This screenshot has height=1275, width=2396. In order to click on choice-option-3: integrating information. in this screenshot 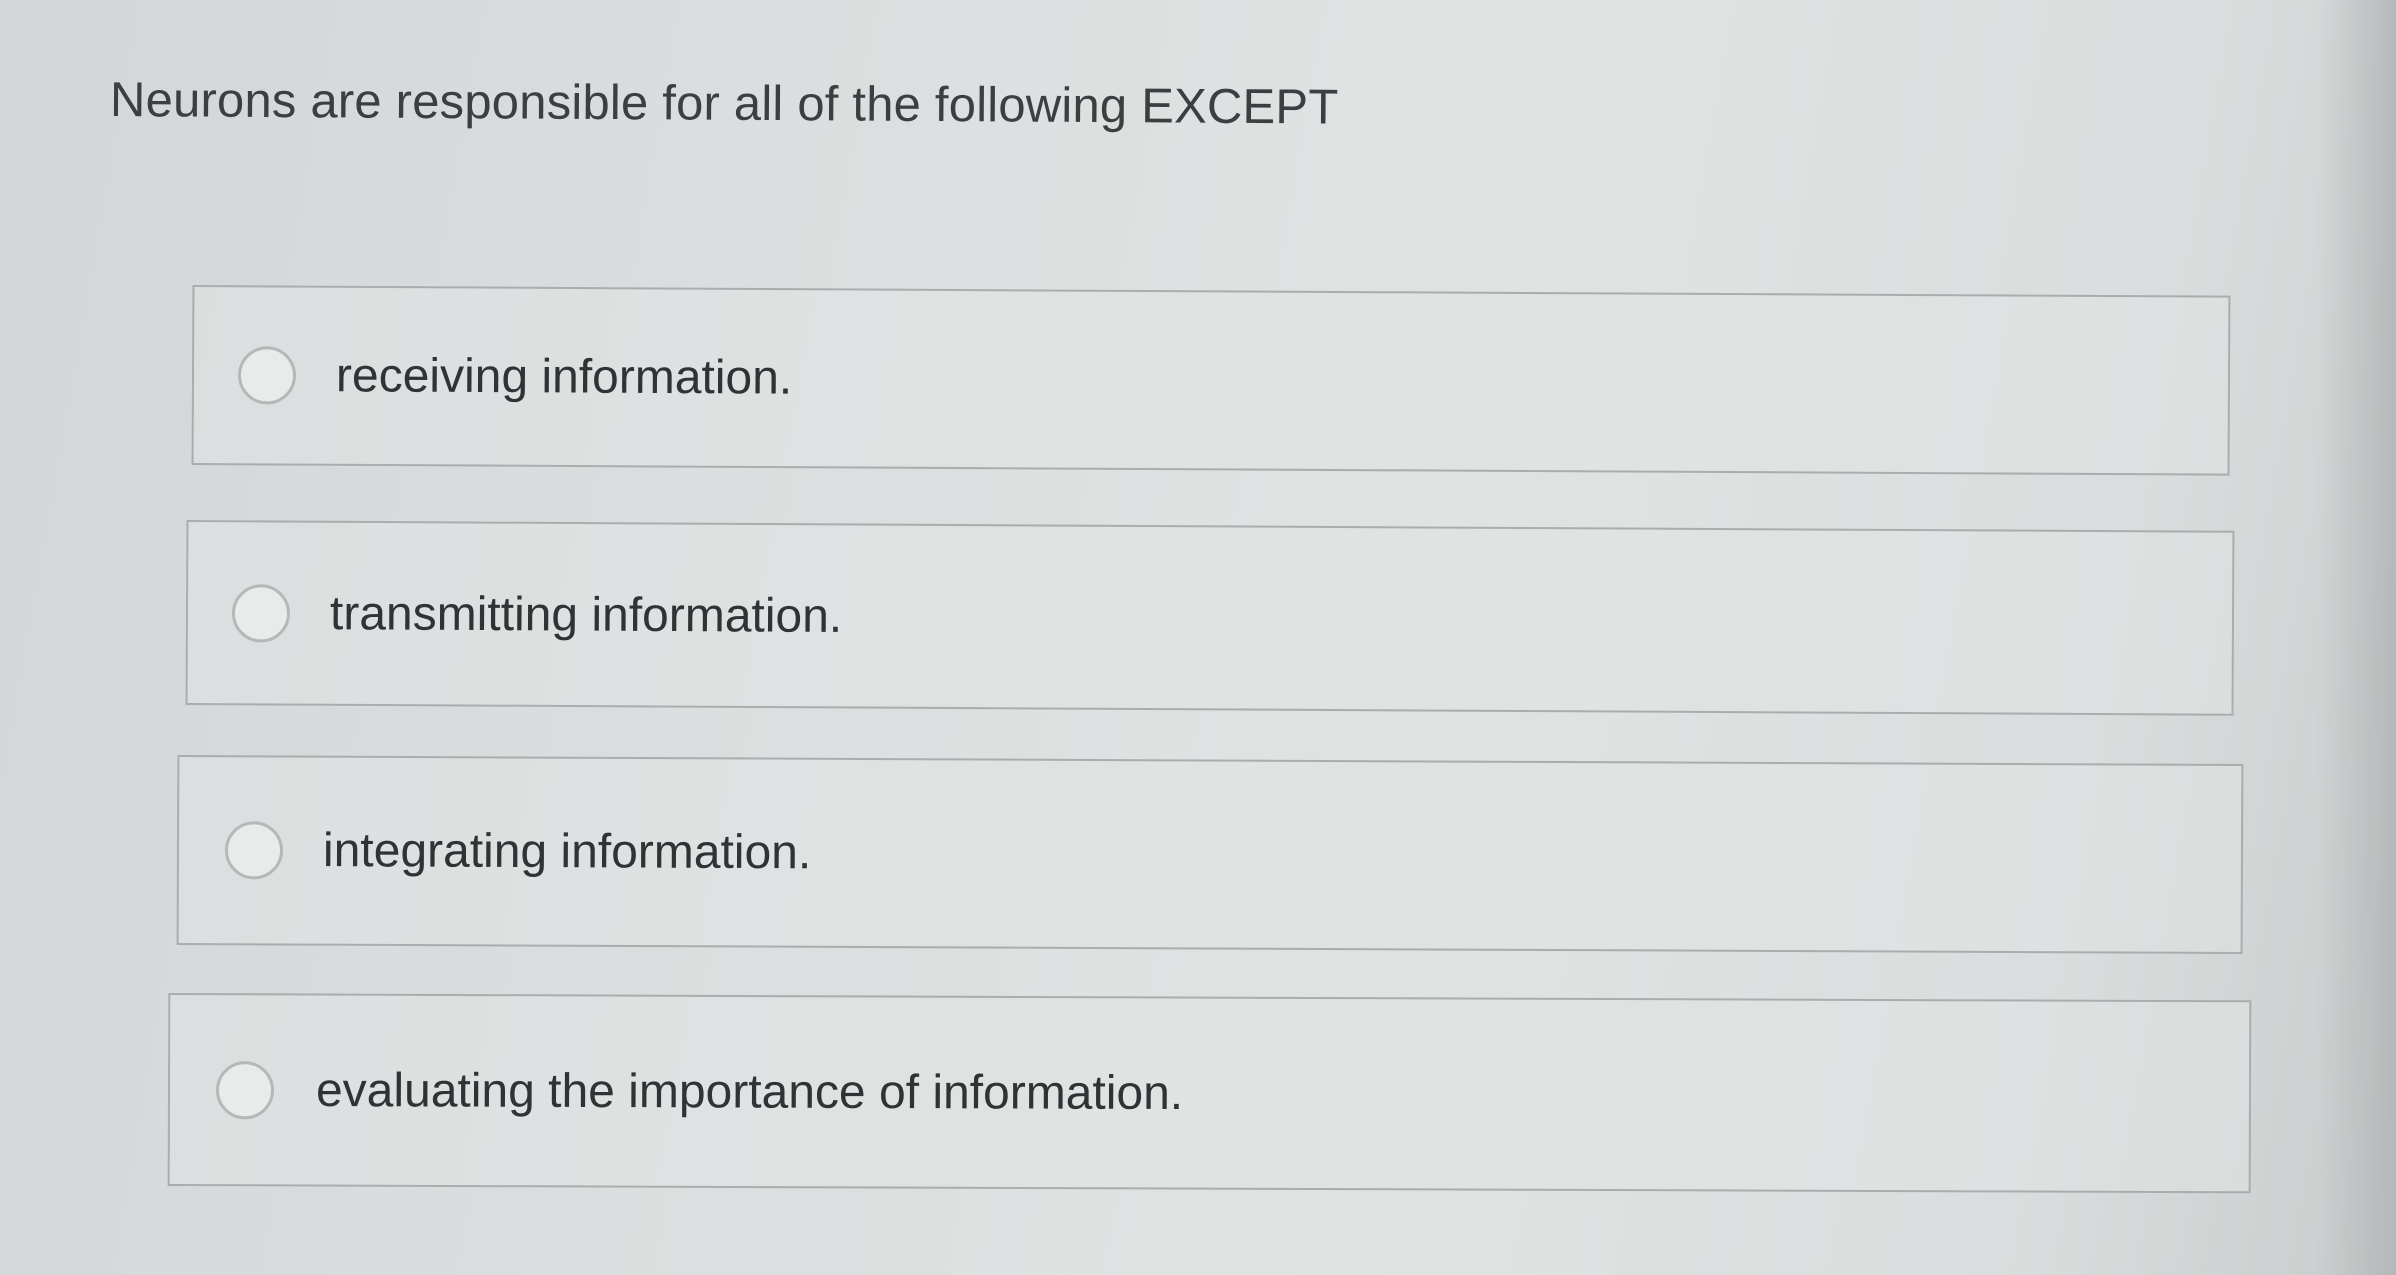, I will do `click(1210, 855)`.